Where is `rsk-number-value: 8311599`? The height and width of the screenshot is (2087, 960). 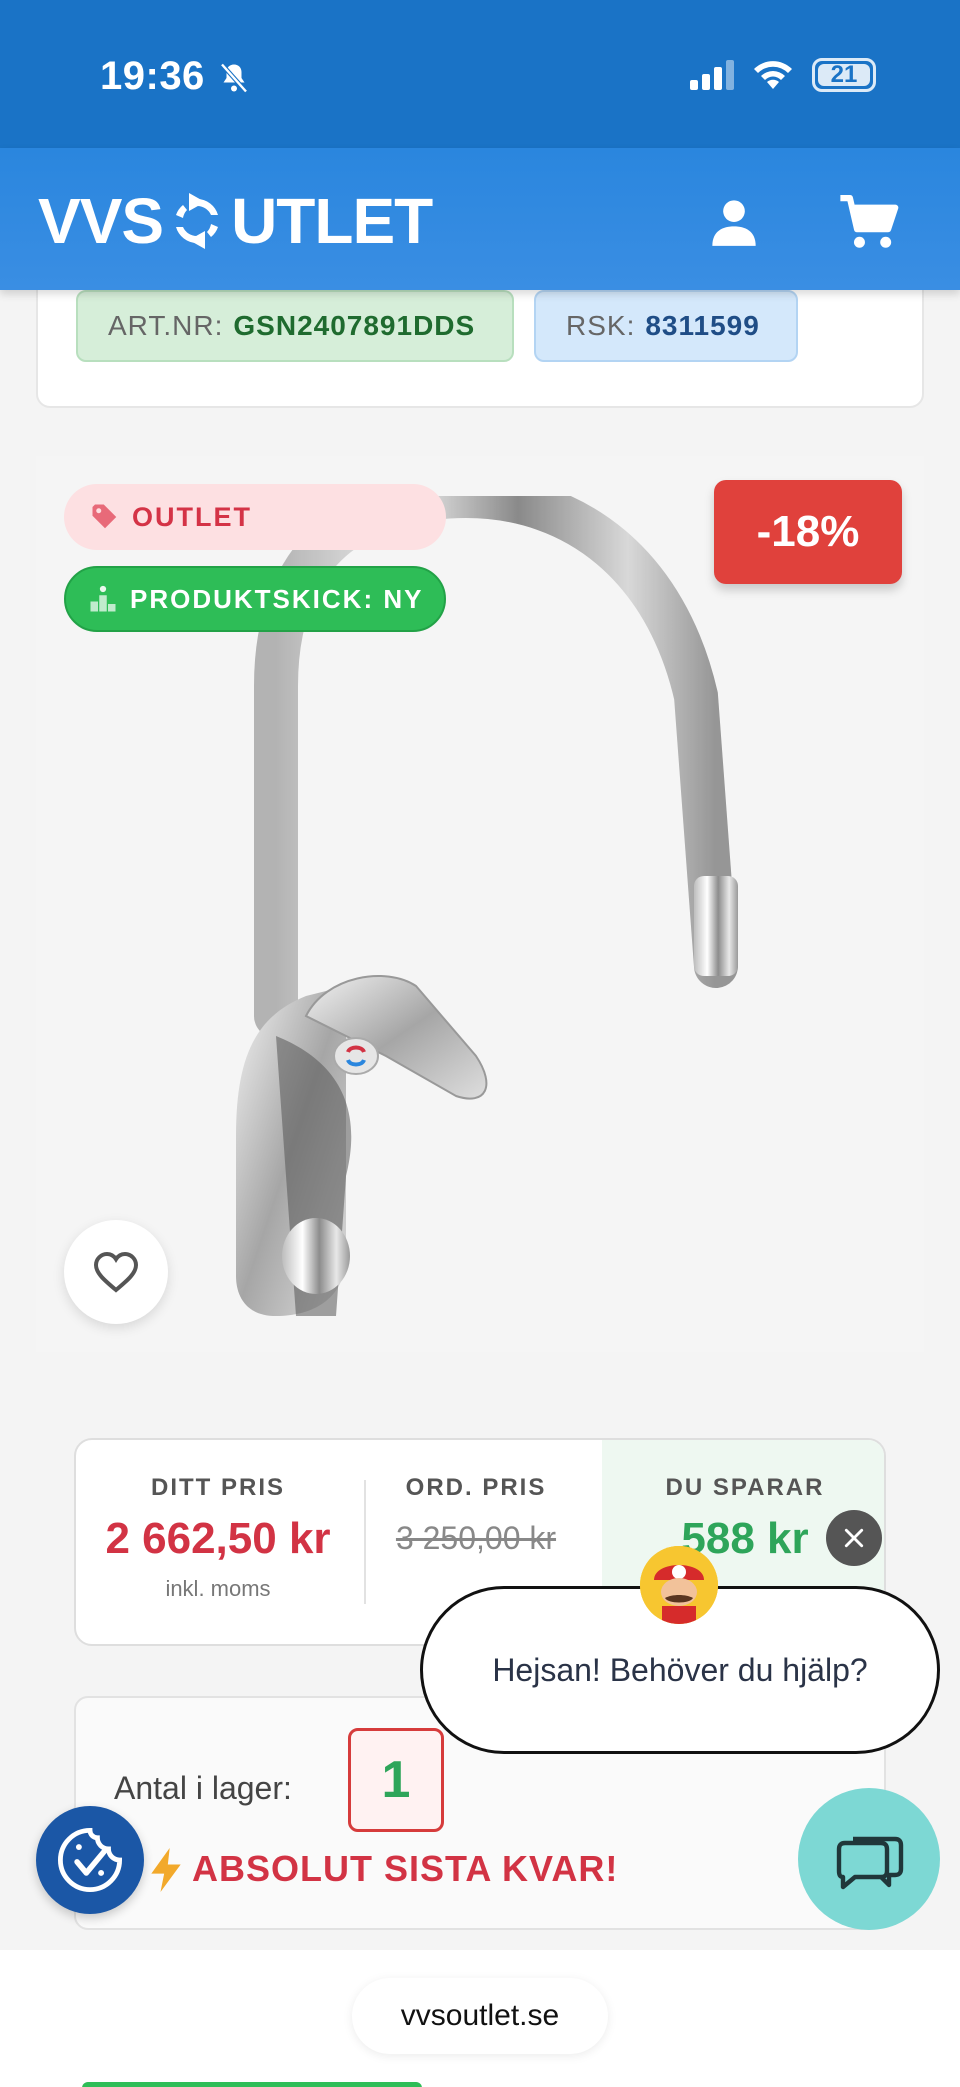
rsk-number-value: 8311599 is located at coordinates (702, 325).